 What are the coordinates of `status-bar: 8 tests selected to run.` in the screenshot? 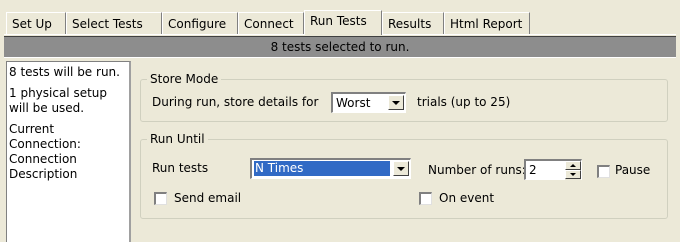 It's located at (340, 47).